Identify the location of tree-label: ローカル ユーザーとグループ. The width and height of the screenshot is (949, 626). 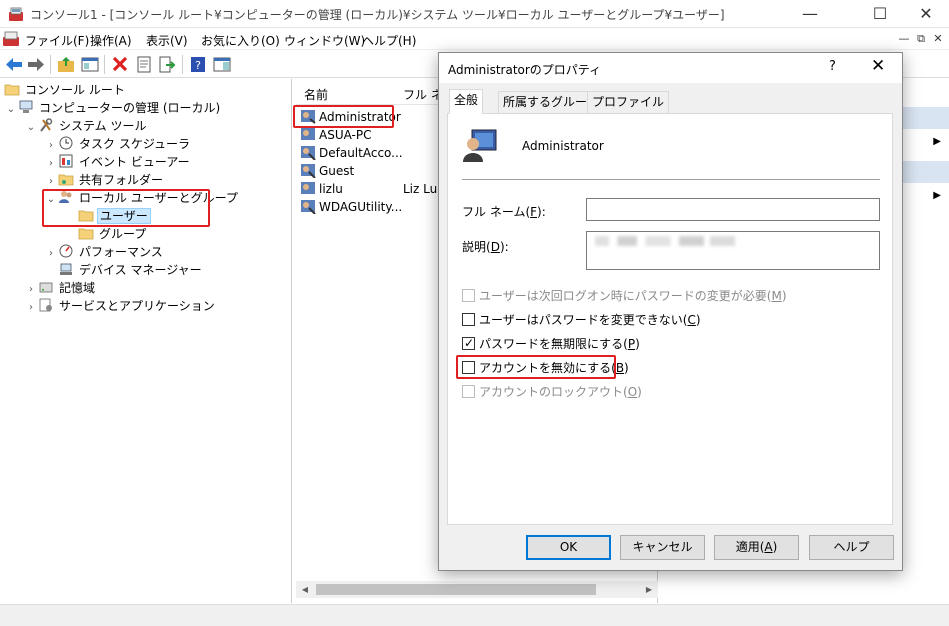
(158, 198).